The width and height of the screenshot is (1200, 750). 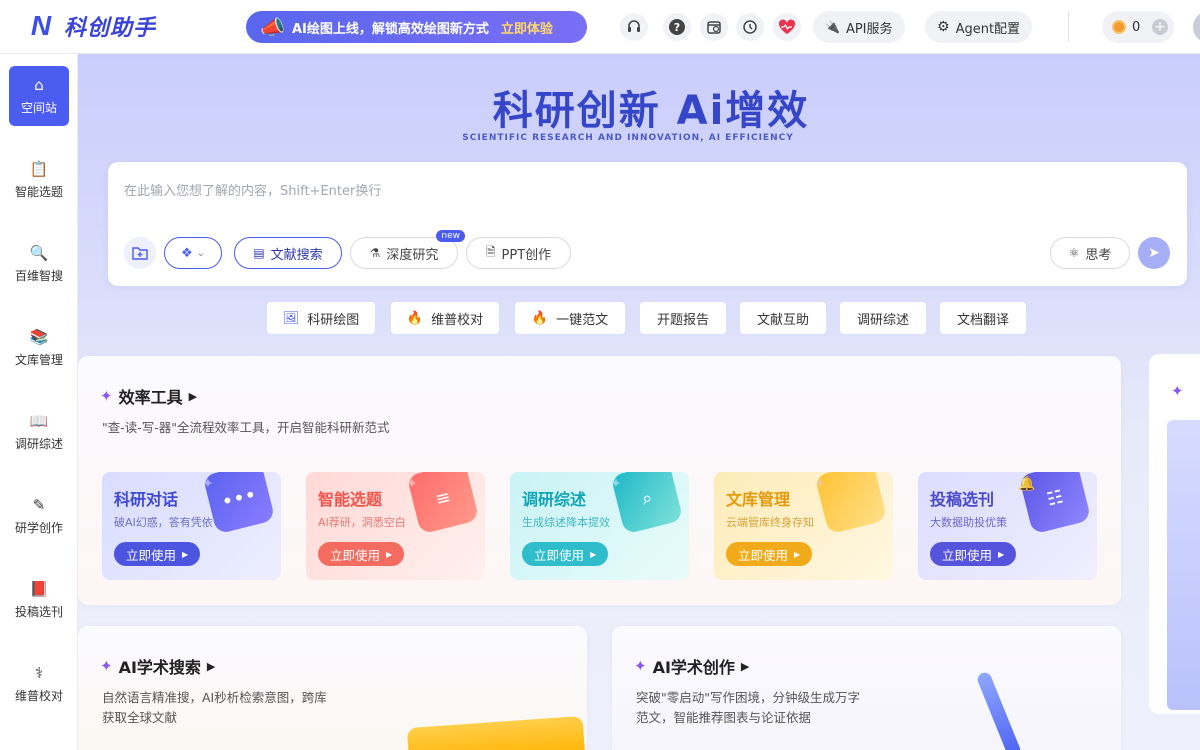 I want to click on model-selector: ❖ ⌄, so click(x=193, y=253).